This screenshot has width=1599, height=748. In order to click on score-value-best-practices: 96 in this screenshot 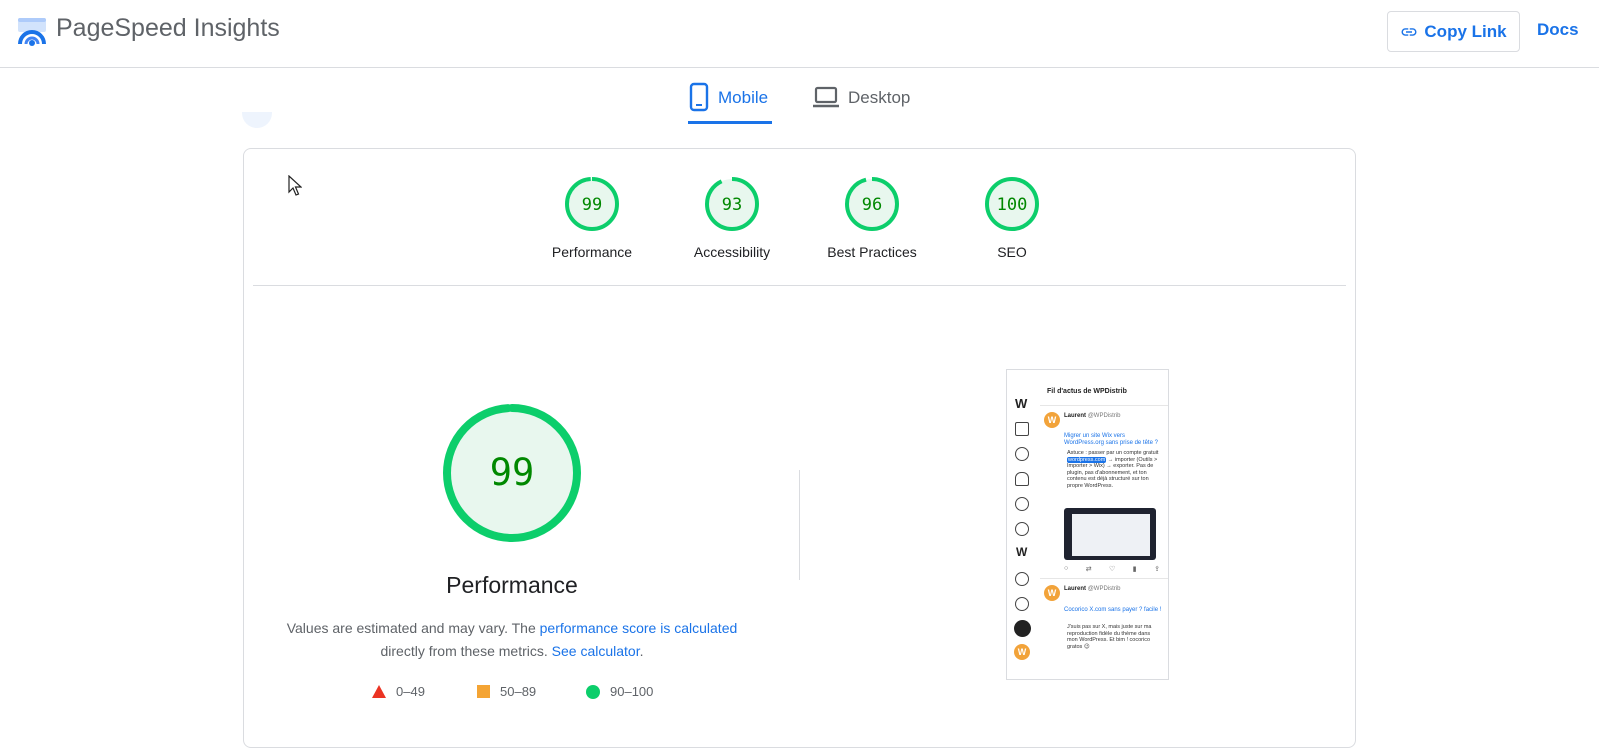, I will do `click(872, 205)`.